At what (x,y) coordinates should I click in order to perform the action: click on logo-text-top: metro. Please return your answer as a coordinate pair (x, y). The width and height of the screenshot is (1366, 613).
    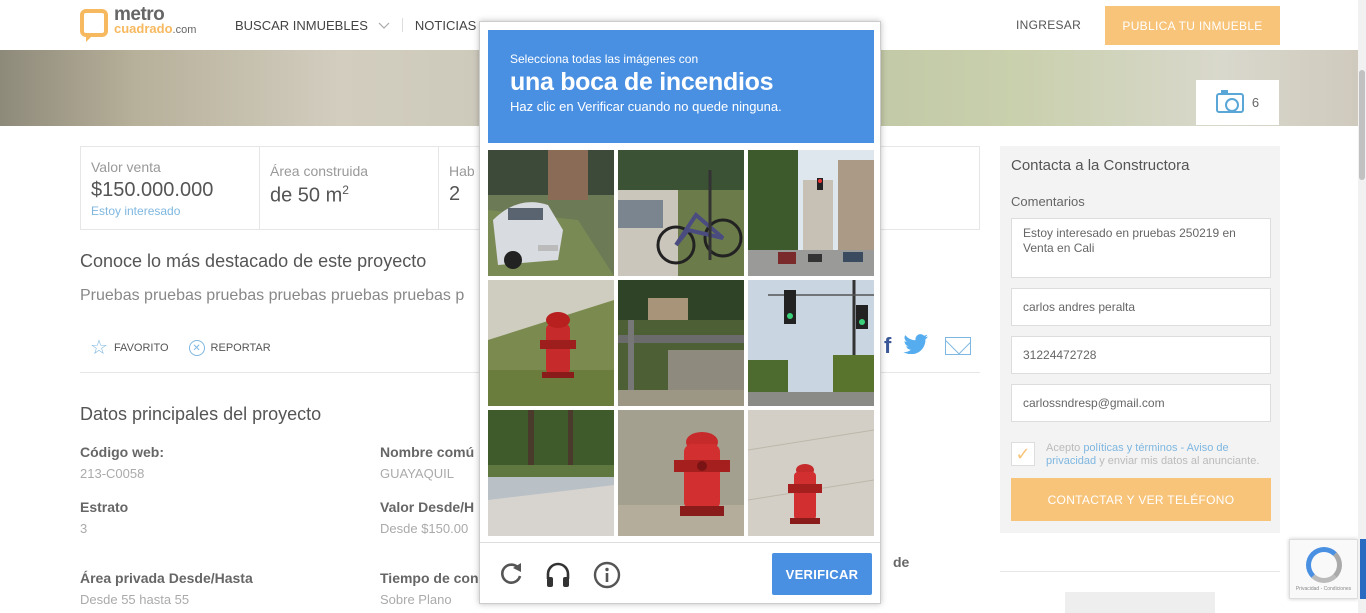
    Looking at the image, I should click on (139, 14).